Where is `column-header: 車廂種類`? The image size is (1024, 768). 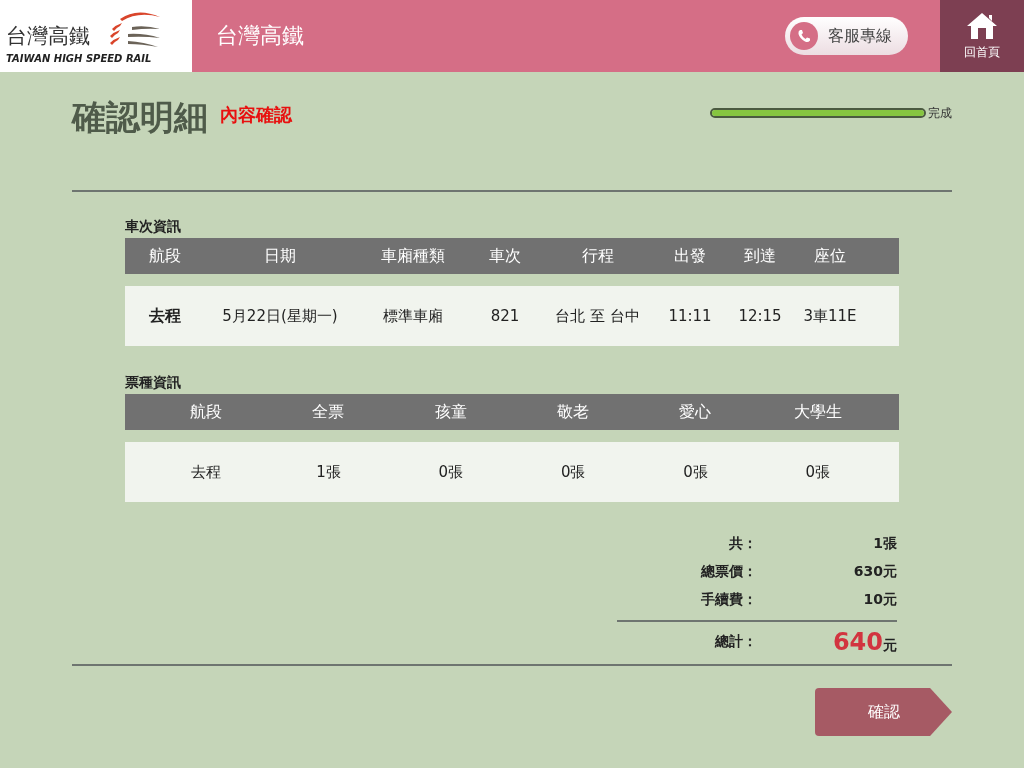 column-header: 車廂種類 is located at coordinates (412, 256).